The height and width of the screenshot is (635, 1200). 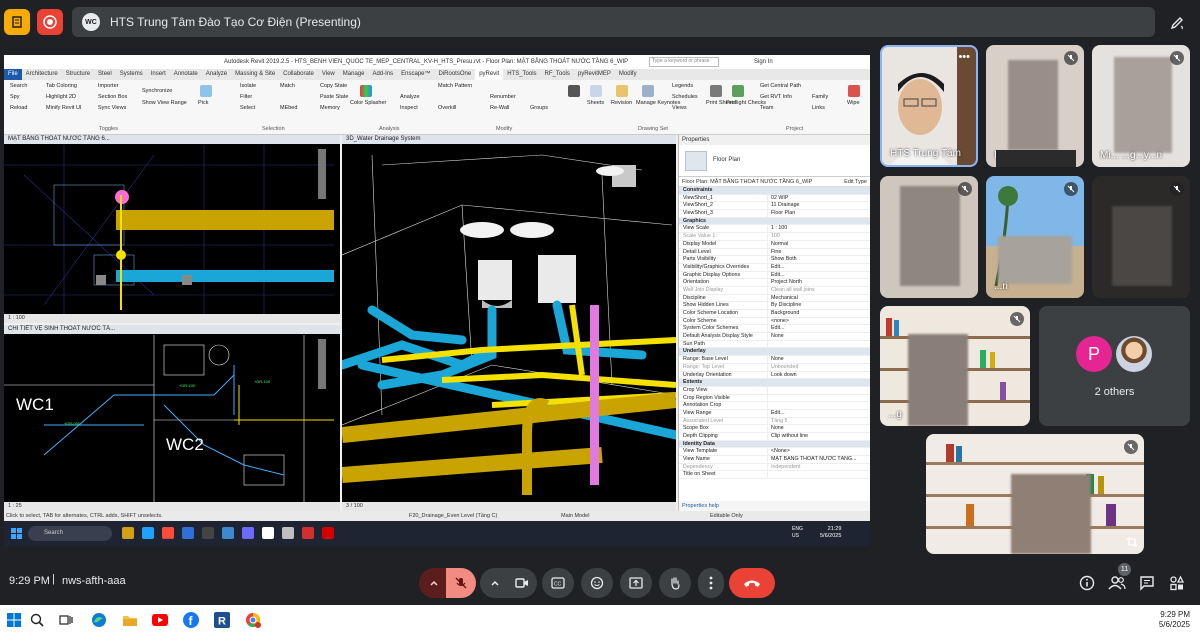 What do you see at coordinates (818, 313) in the screenshot?
I see `property-value: Background` at bounding box center [818, 313].